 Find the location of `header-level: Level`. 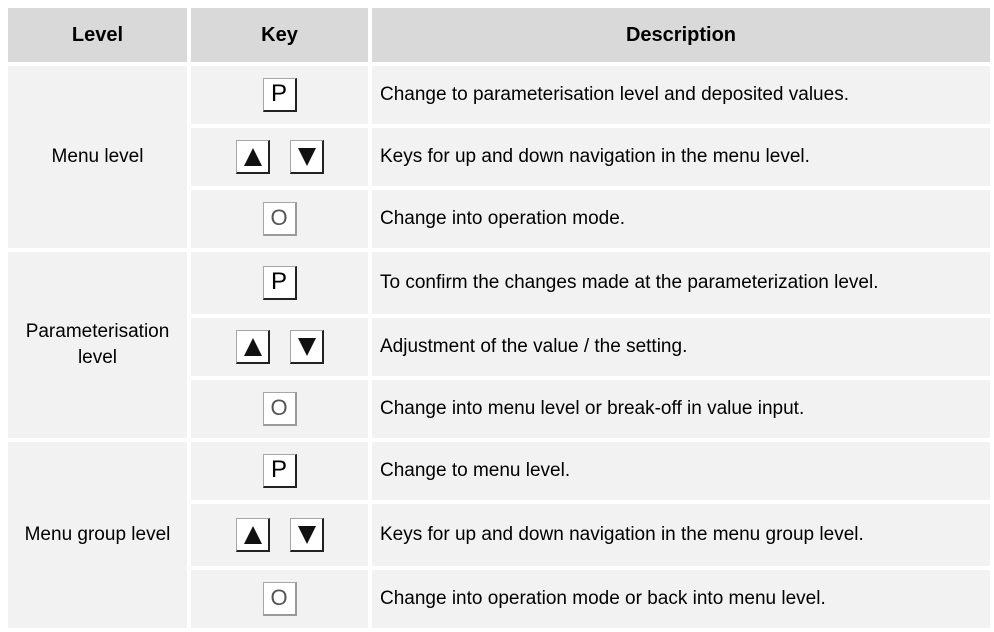

header-level: Level is located at coordinates (97, 35).